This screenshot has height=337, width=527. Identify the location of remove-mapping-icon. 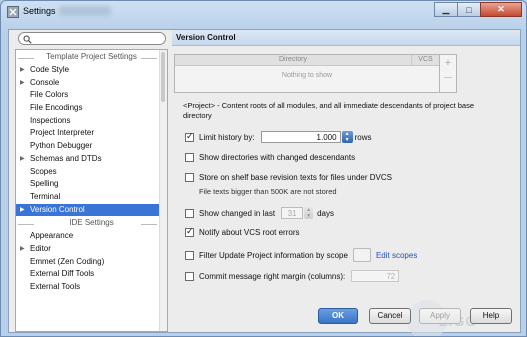
(448, 77).